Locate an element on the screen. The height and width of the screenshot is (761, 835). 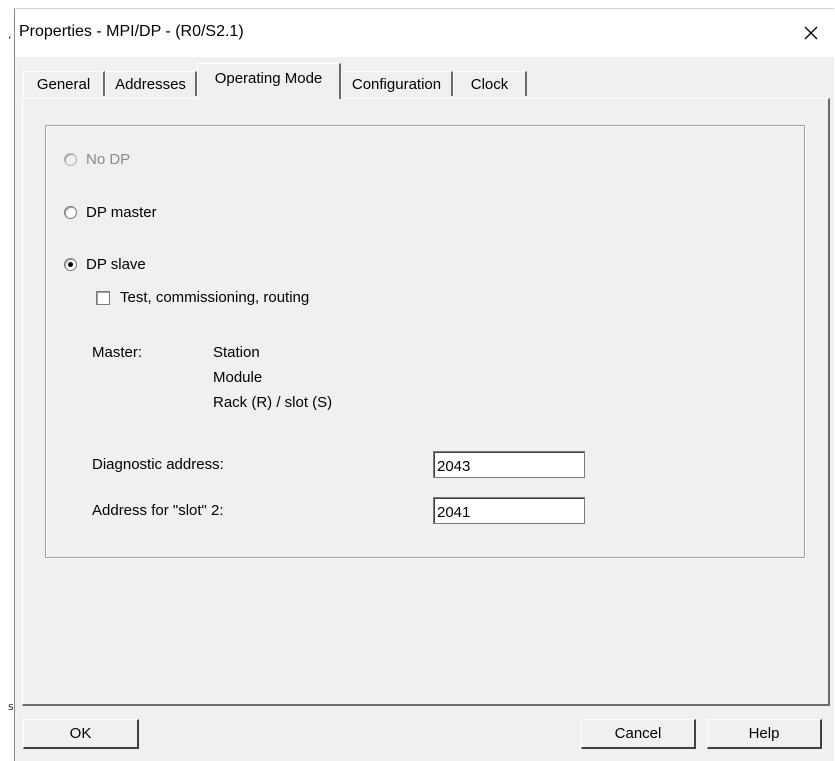
help-button: Help is located at coordinates (764, 734).